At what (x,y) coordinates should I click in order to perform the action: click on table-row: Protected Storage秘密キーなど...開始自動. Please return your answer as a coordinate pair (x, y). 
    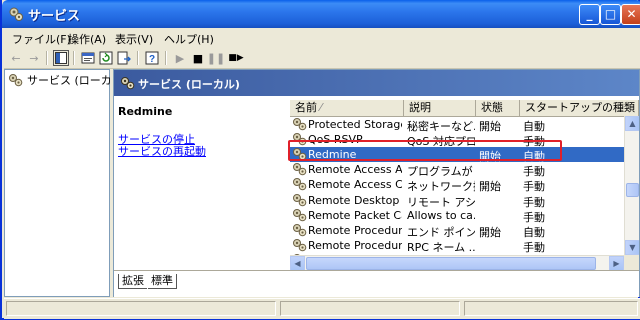
    Looking at the image, I should click on (457, 125).